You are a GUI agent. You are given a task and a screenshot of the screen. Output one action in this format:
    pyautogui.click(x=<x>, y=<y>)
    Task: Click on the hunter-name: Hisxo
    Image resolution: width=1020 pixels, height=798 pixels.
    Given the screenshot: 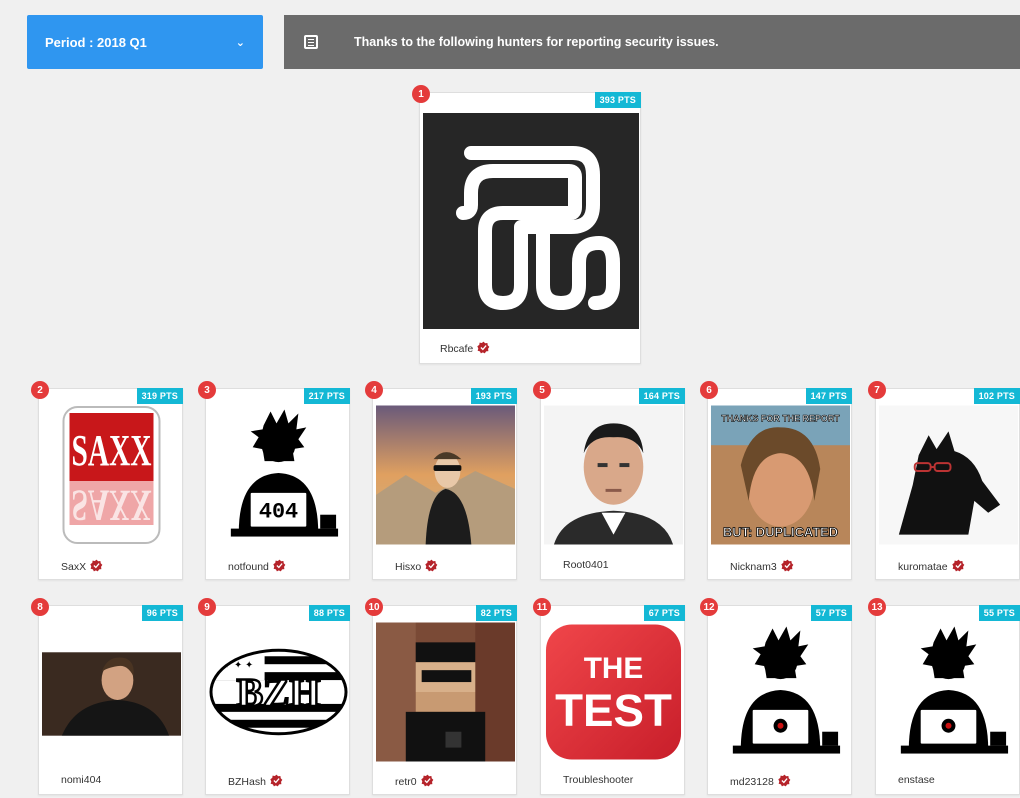 What is the action you would take?
    pyautogui.click(x=416, y=567)
    